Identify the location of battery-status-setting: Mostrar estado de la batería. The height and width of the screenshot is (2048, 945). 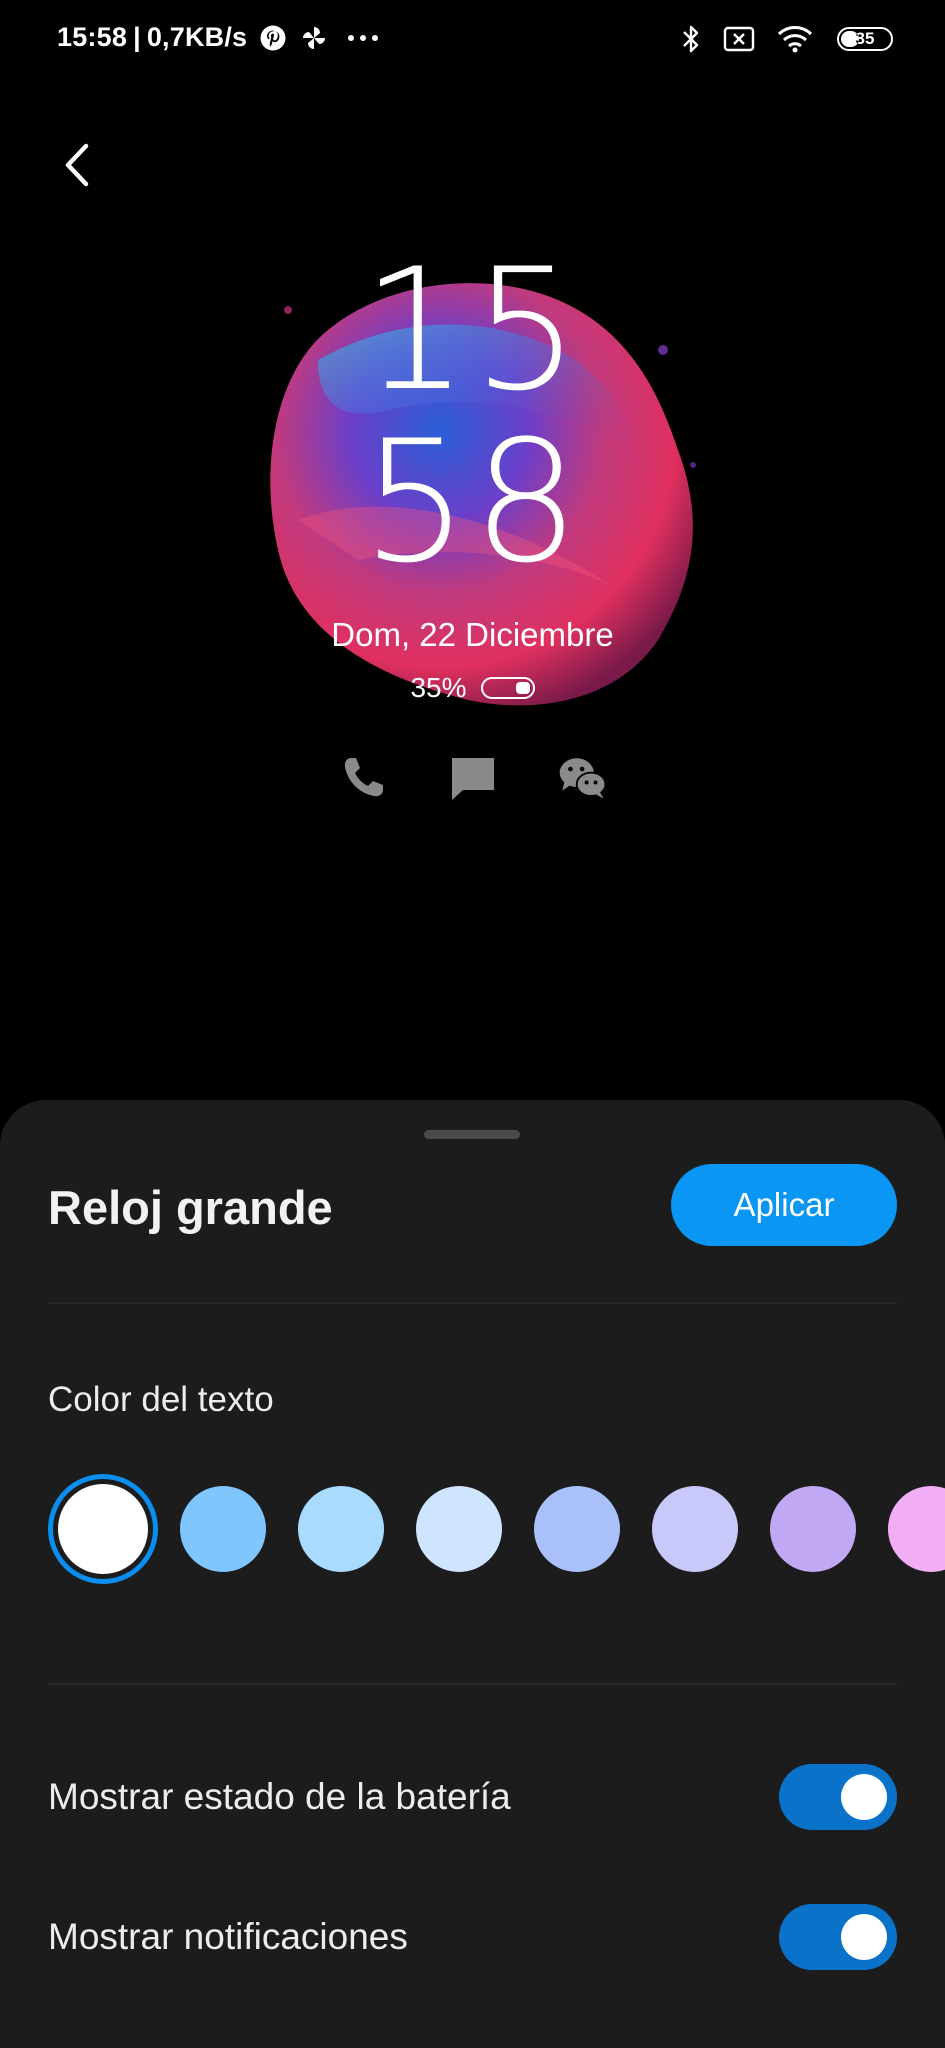
(472, 1797).